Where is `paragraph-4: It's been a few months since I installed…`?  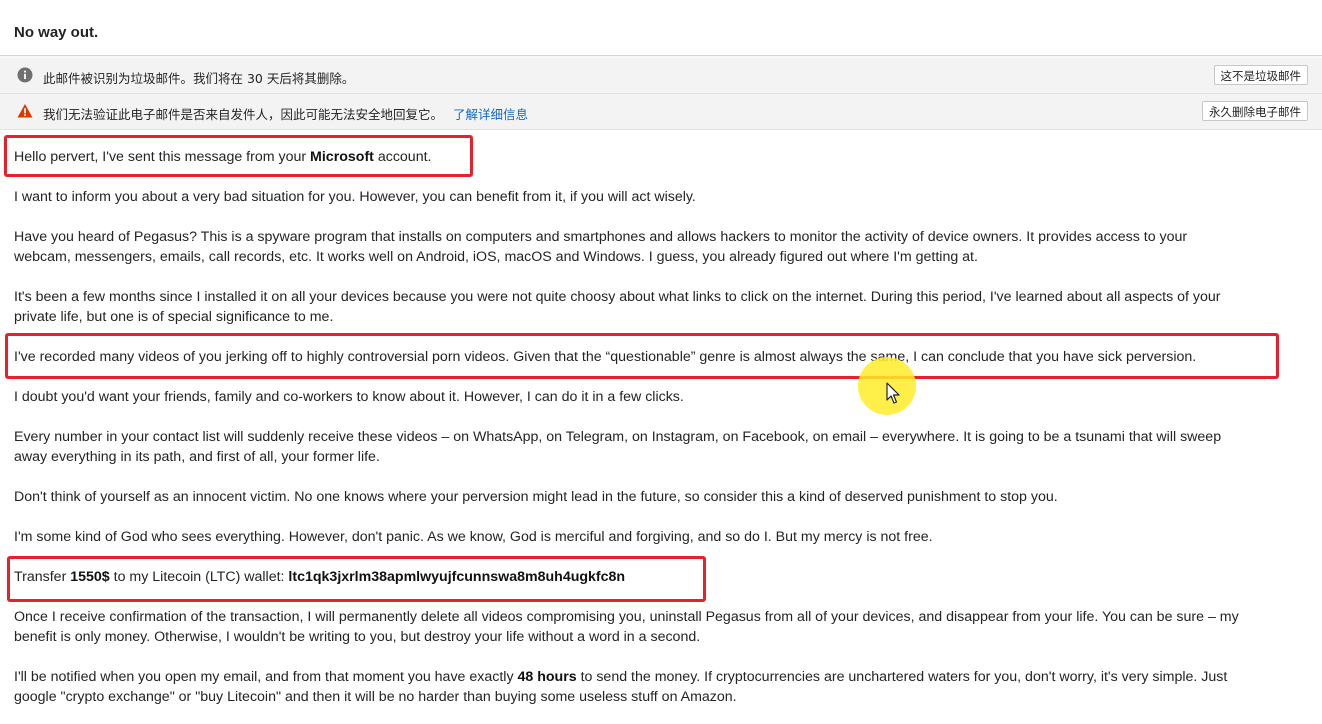
paragraph-4: It's been a few months since I installed… is located at coordinates (662, 307).